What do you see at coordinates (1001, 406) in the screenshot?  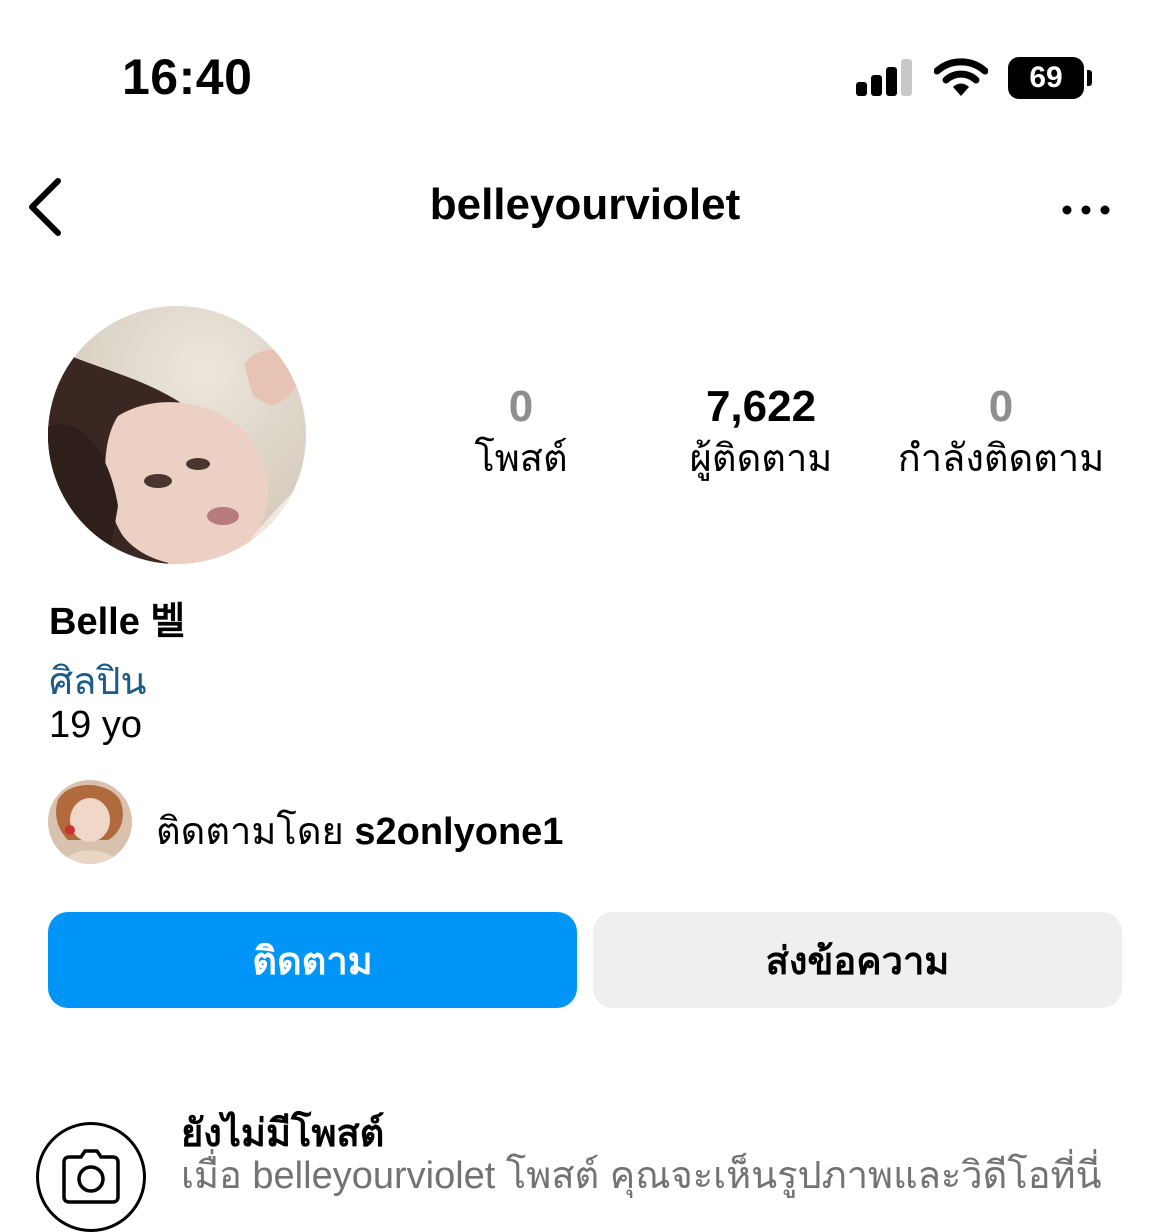 I see `following-count: 0` at bounding box center [1001, 406].